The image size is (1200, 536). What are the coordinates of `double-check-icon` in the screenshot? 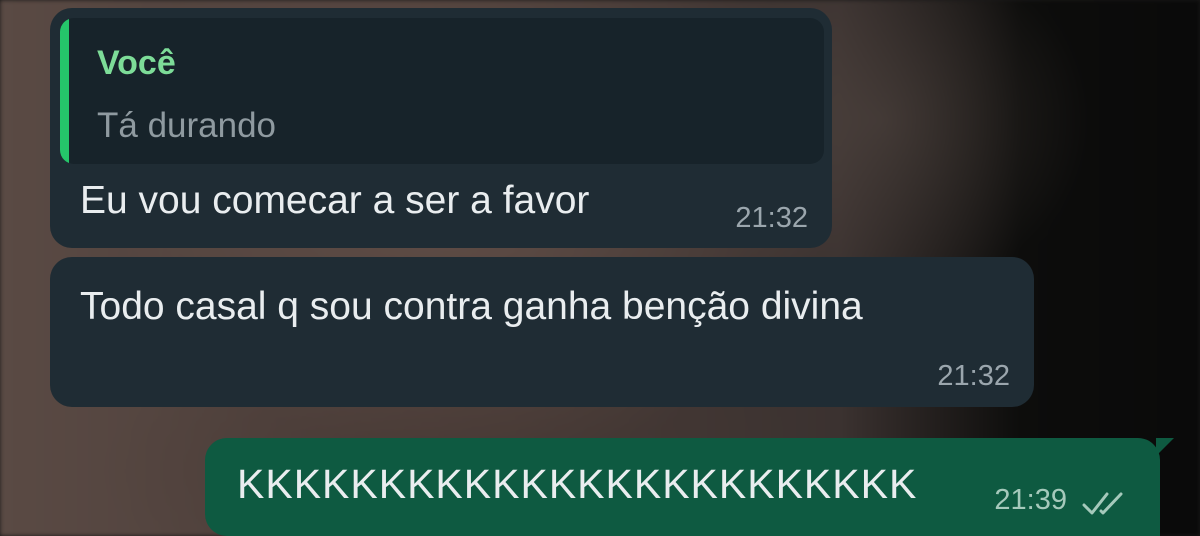 It's located at (1102, 503).